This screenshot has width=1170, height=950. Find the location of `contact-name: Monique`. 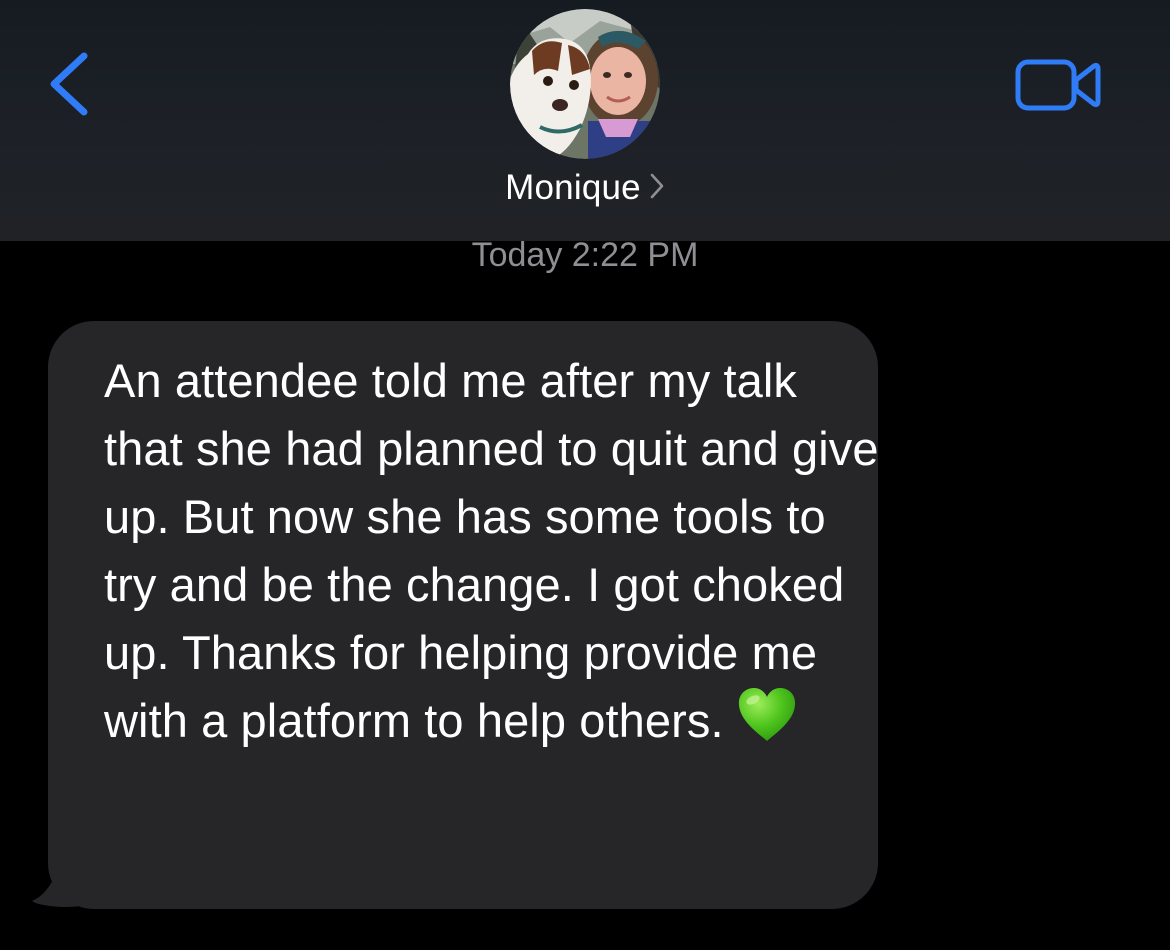

contact-name: Monique is located at coordinates (573, 187).